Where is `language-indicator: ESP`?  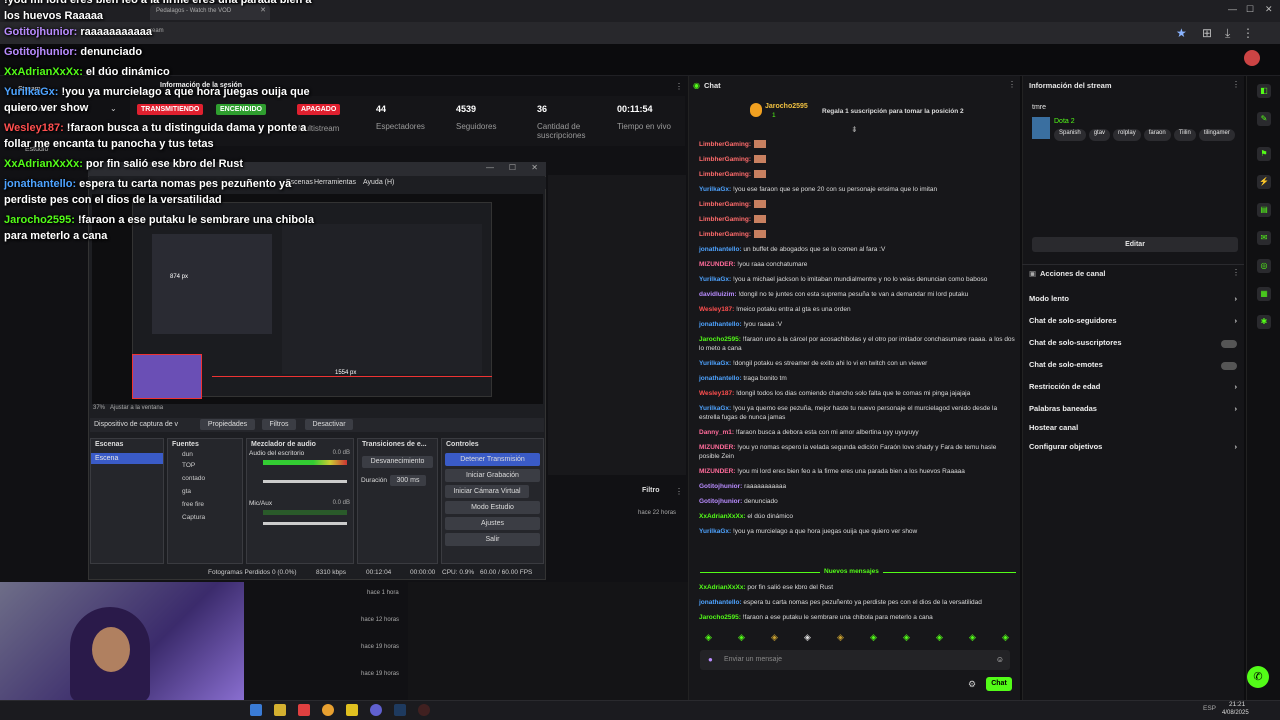 language-indicator: ESP is located at coordinates (1209, 708).